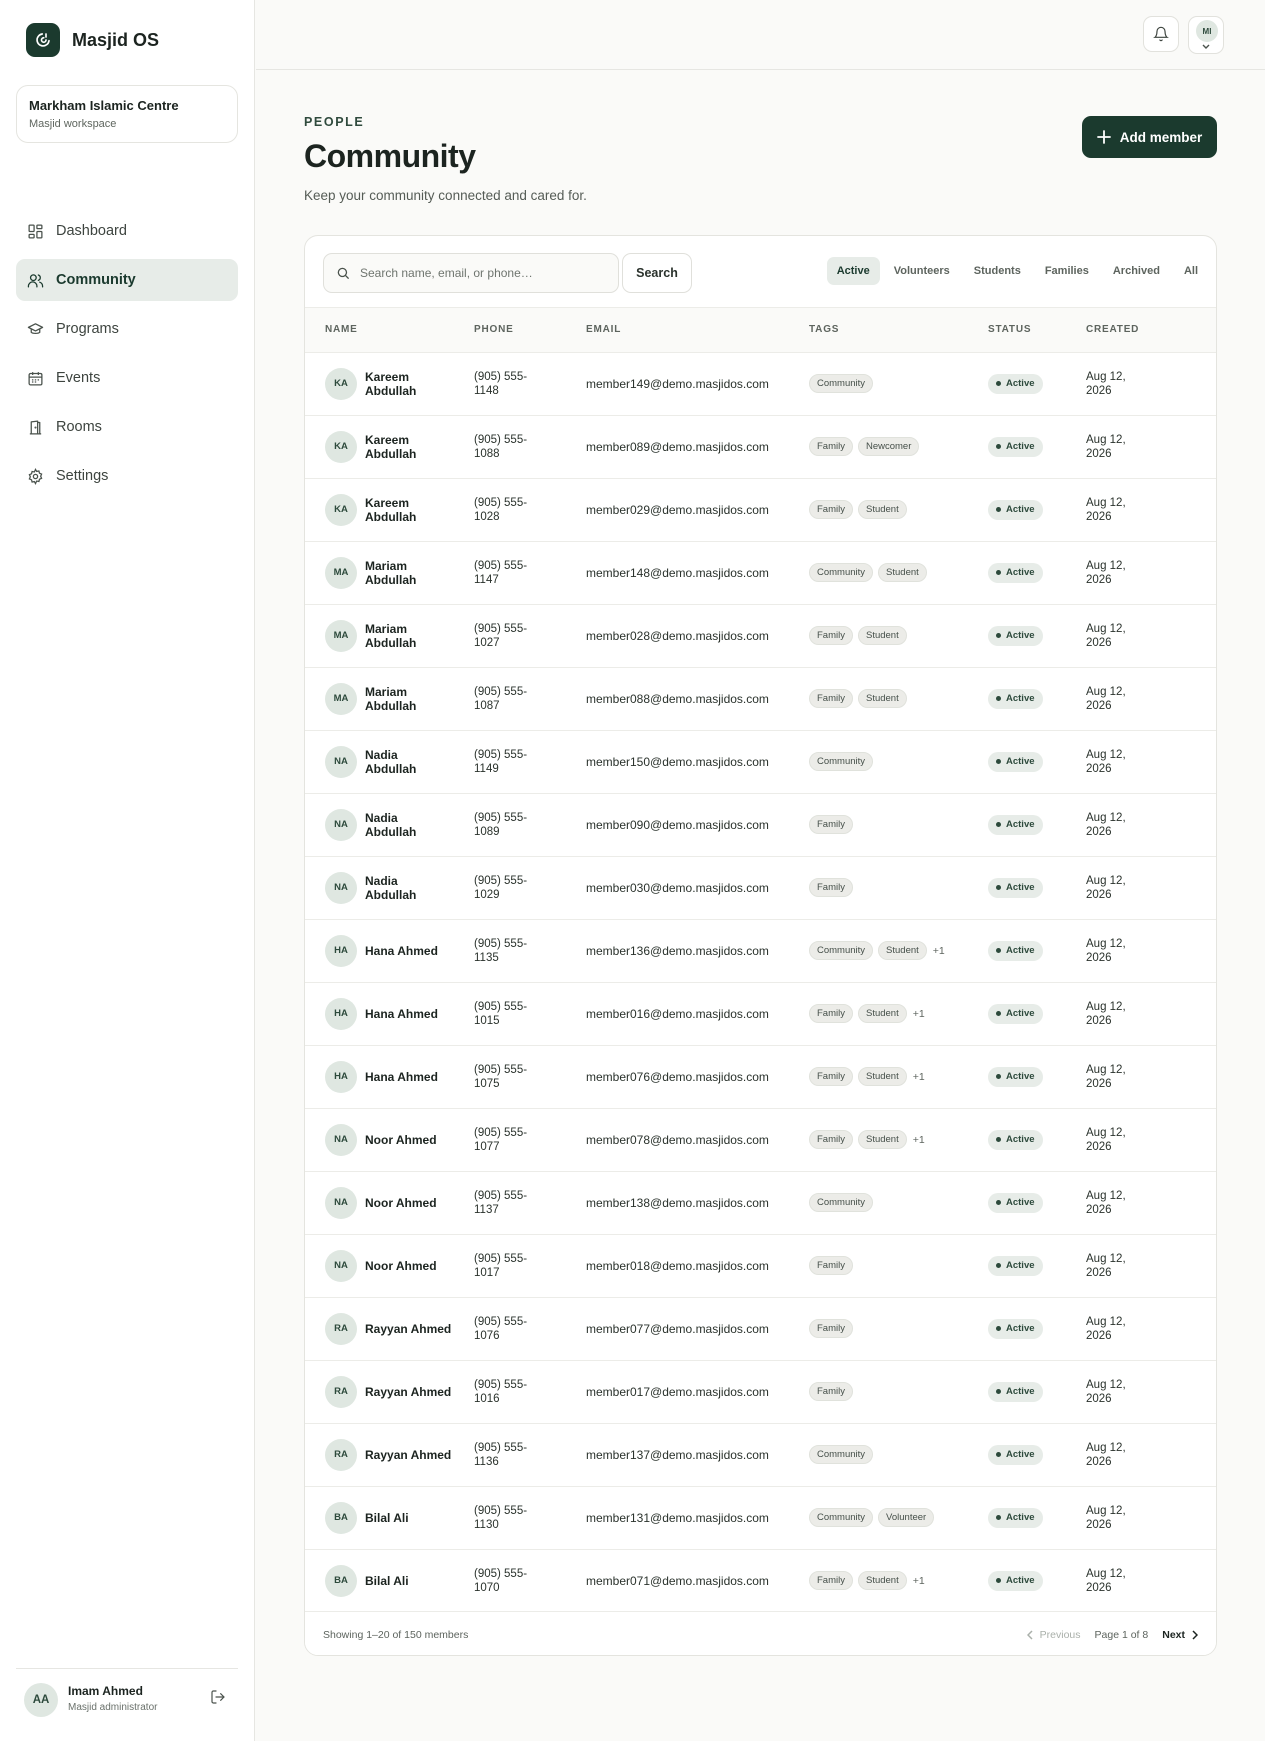 The height and width of the screenshot is (1741, 1265). I want to click on filter-all: All, so click(1191, 271).